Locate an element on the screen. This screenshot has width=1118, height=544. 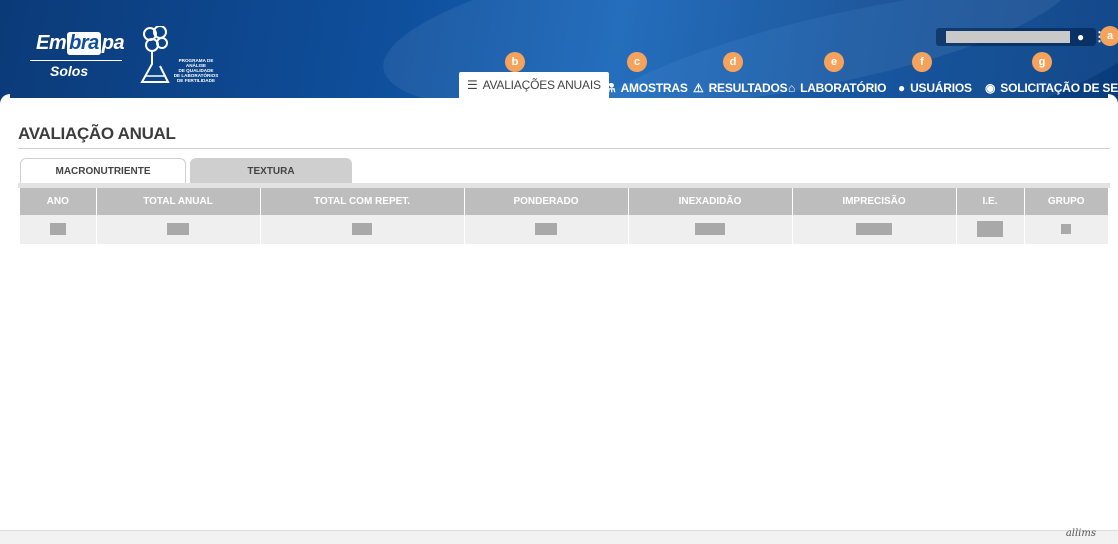
column-header-grupo: GRUPO is located at coordinates (1066, 201).